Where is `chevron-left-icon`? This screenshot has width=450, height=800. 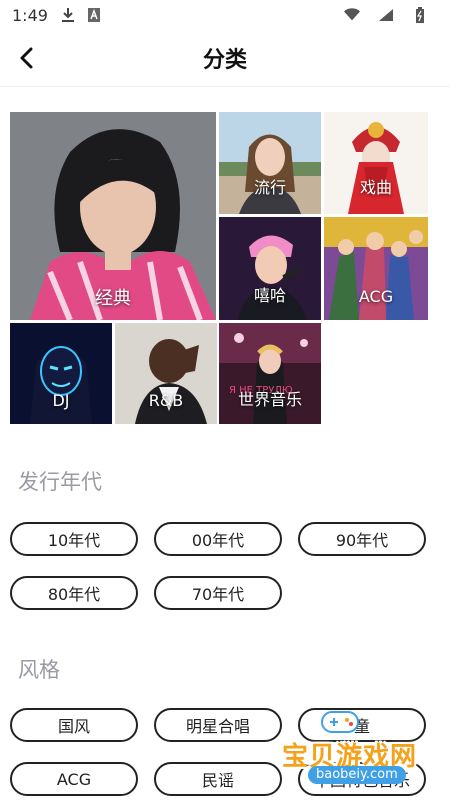 chevron-left-icon is located at coordinates (26, 58).